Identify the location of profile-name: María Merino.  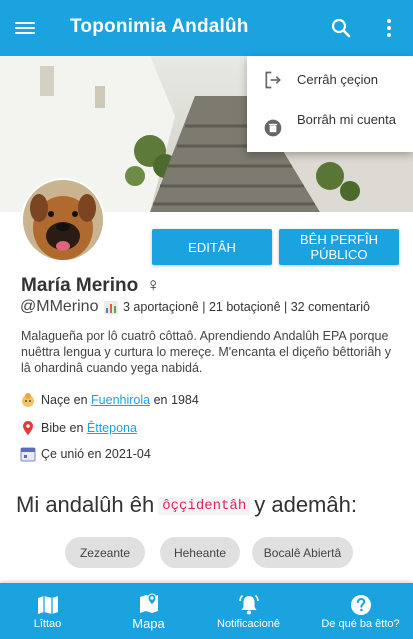
(80, 285).